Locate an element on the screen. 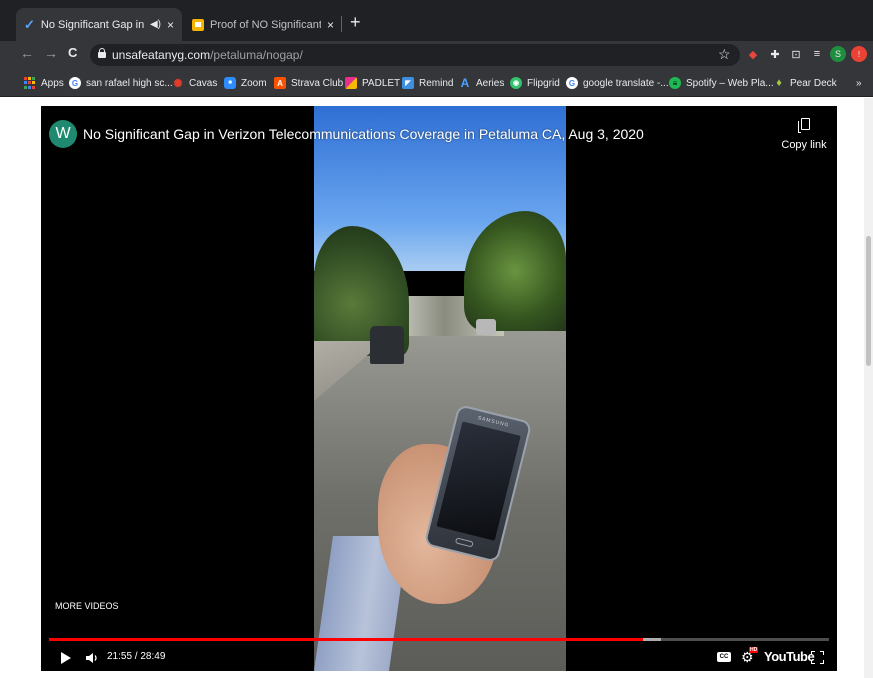 The image size is (873, 678). spotify-icon: ≡ is located at coordinates (675, 83).